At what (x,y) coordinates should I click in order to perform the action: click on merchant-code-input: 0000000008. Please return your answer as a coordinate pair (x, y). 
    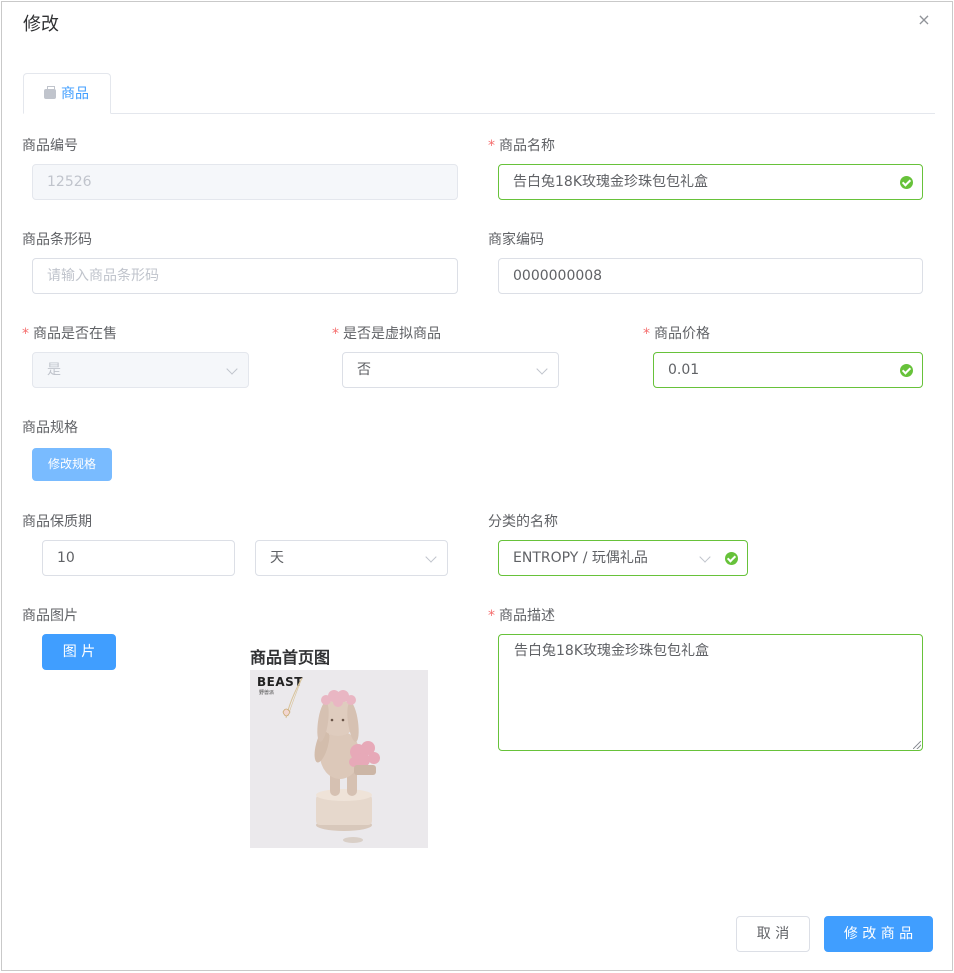
    Looking at the image, I should click on (710, 276).